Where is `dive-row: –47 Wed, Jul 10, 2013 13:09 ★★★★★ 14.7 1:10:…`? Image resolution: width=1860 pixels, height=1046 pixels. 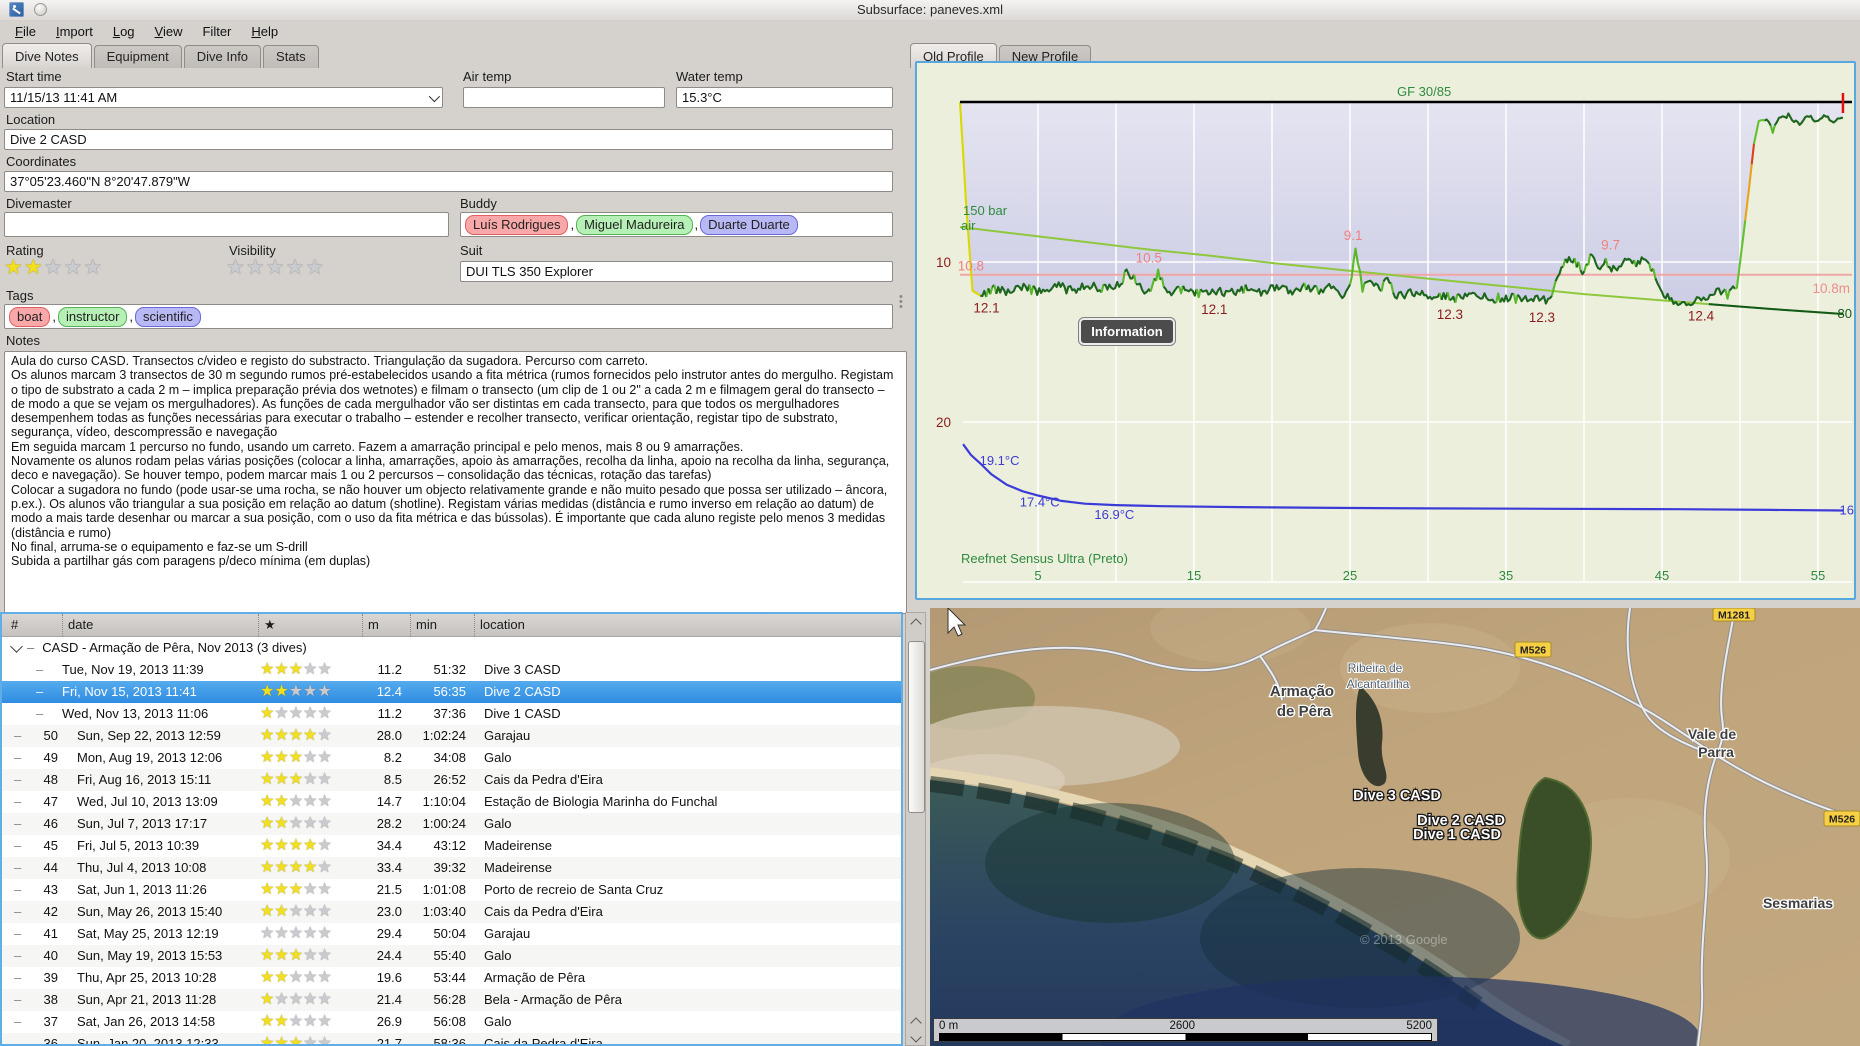
dive-row: –47 Wed, Jul 10, 2013 13:09 ★★★★★ 14.7 1:10:… is located at coordinates (451, 802).